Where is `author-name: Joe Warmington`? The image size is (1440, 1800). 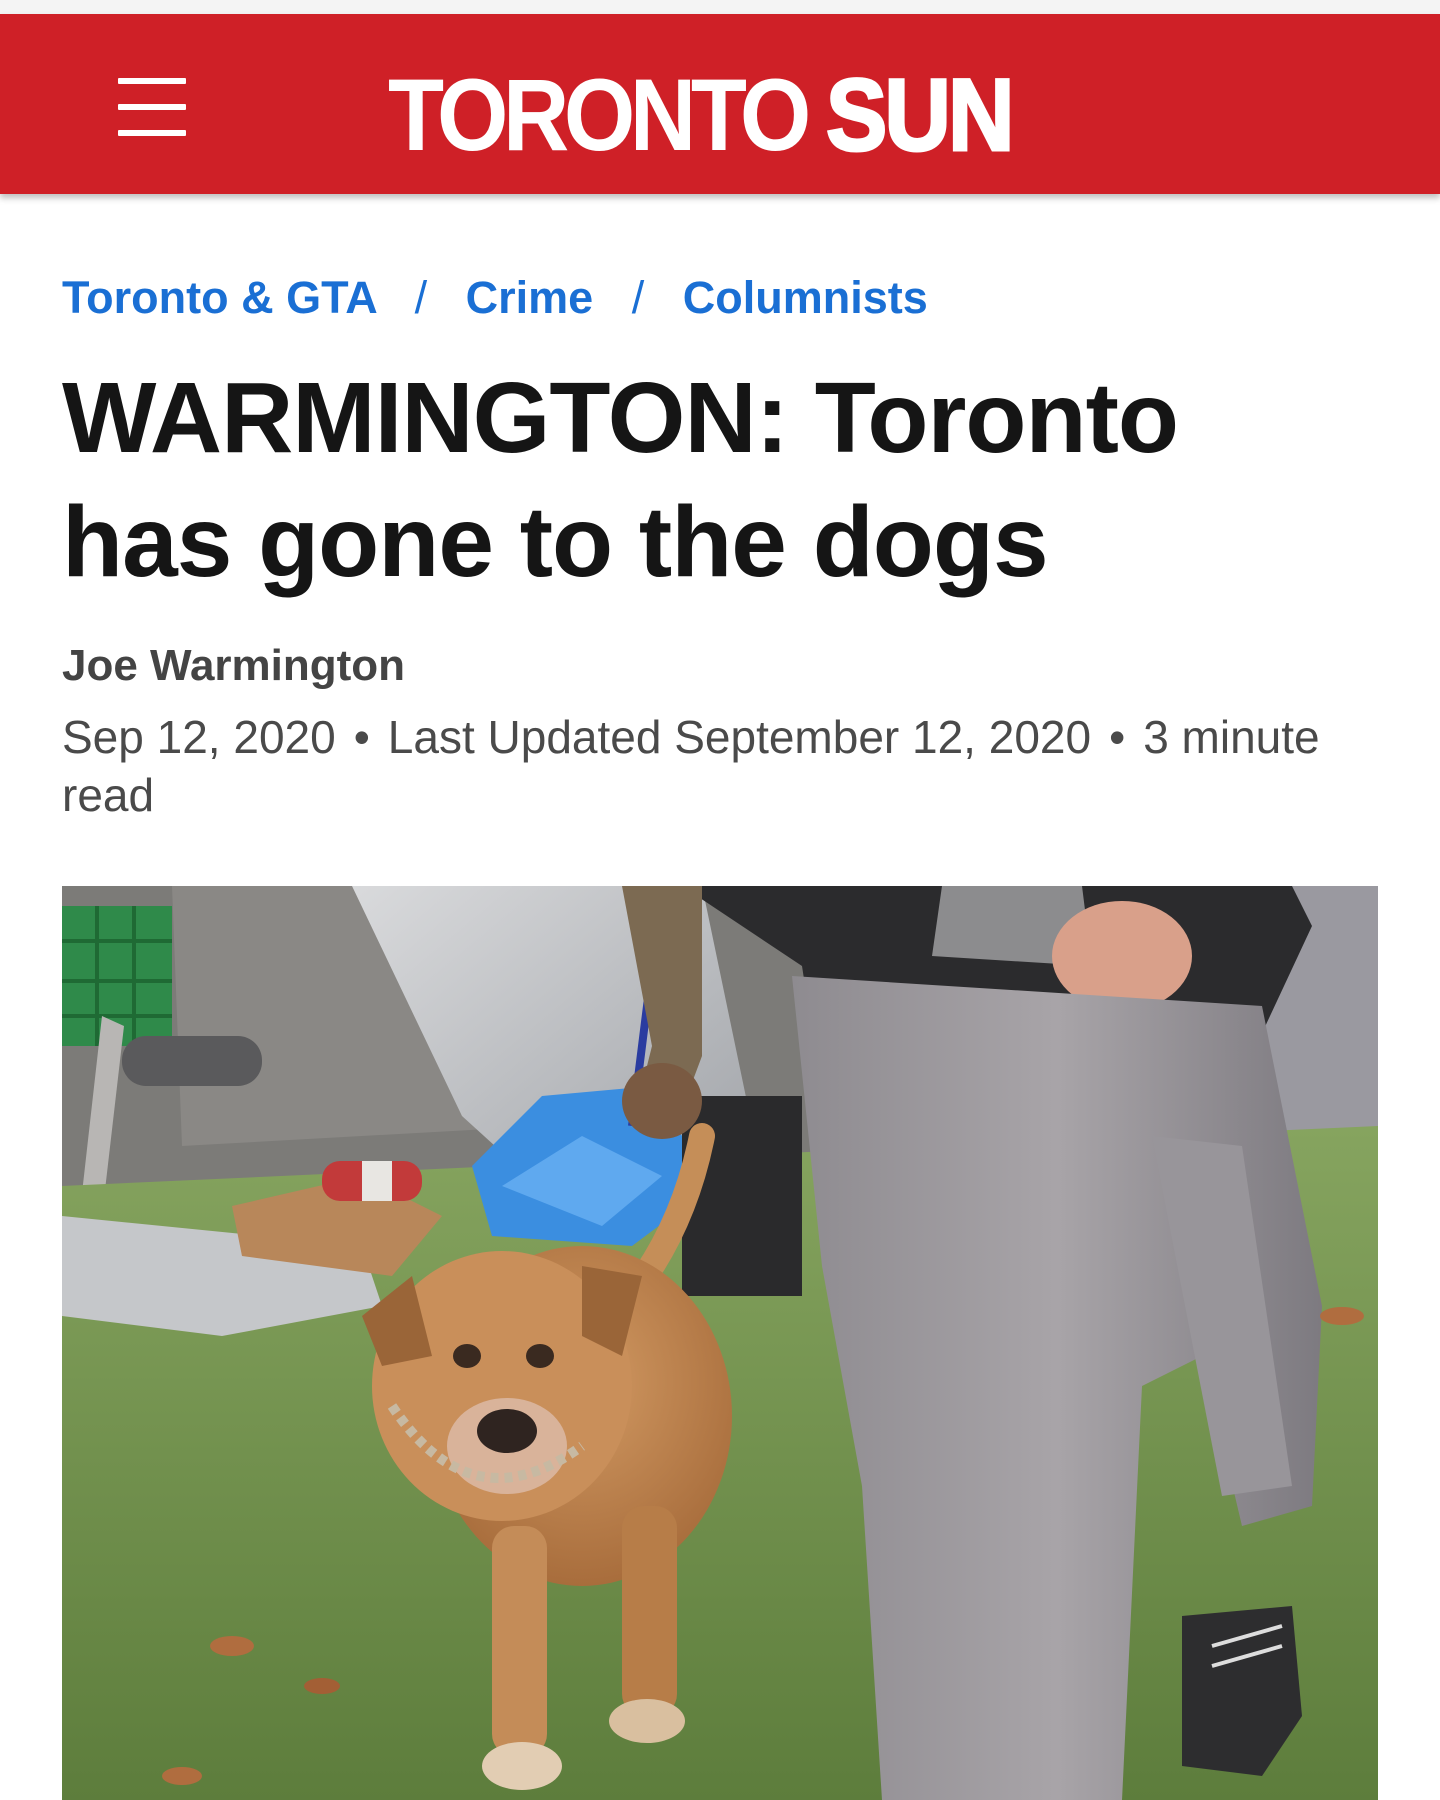
author-name: Joe Warmington is located at coordinates (233, 666).